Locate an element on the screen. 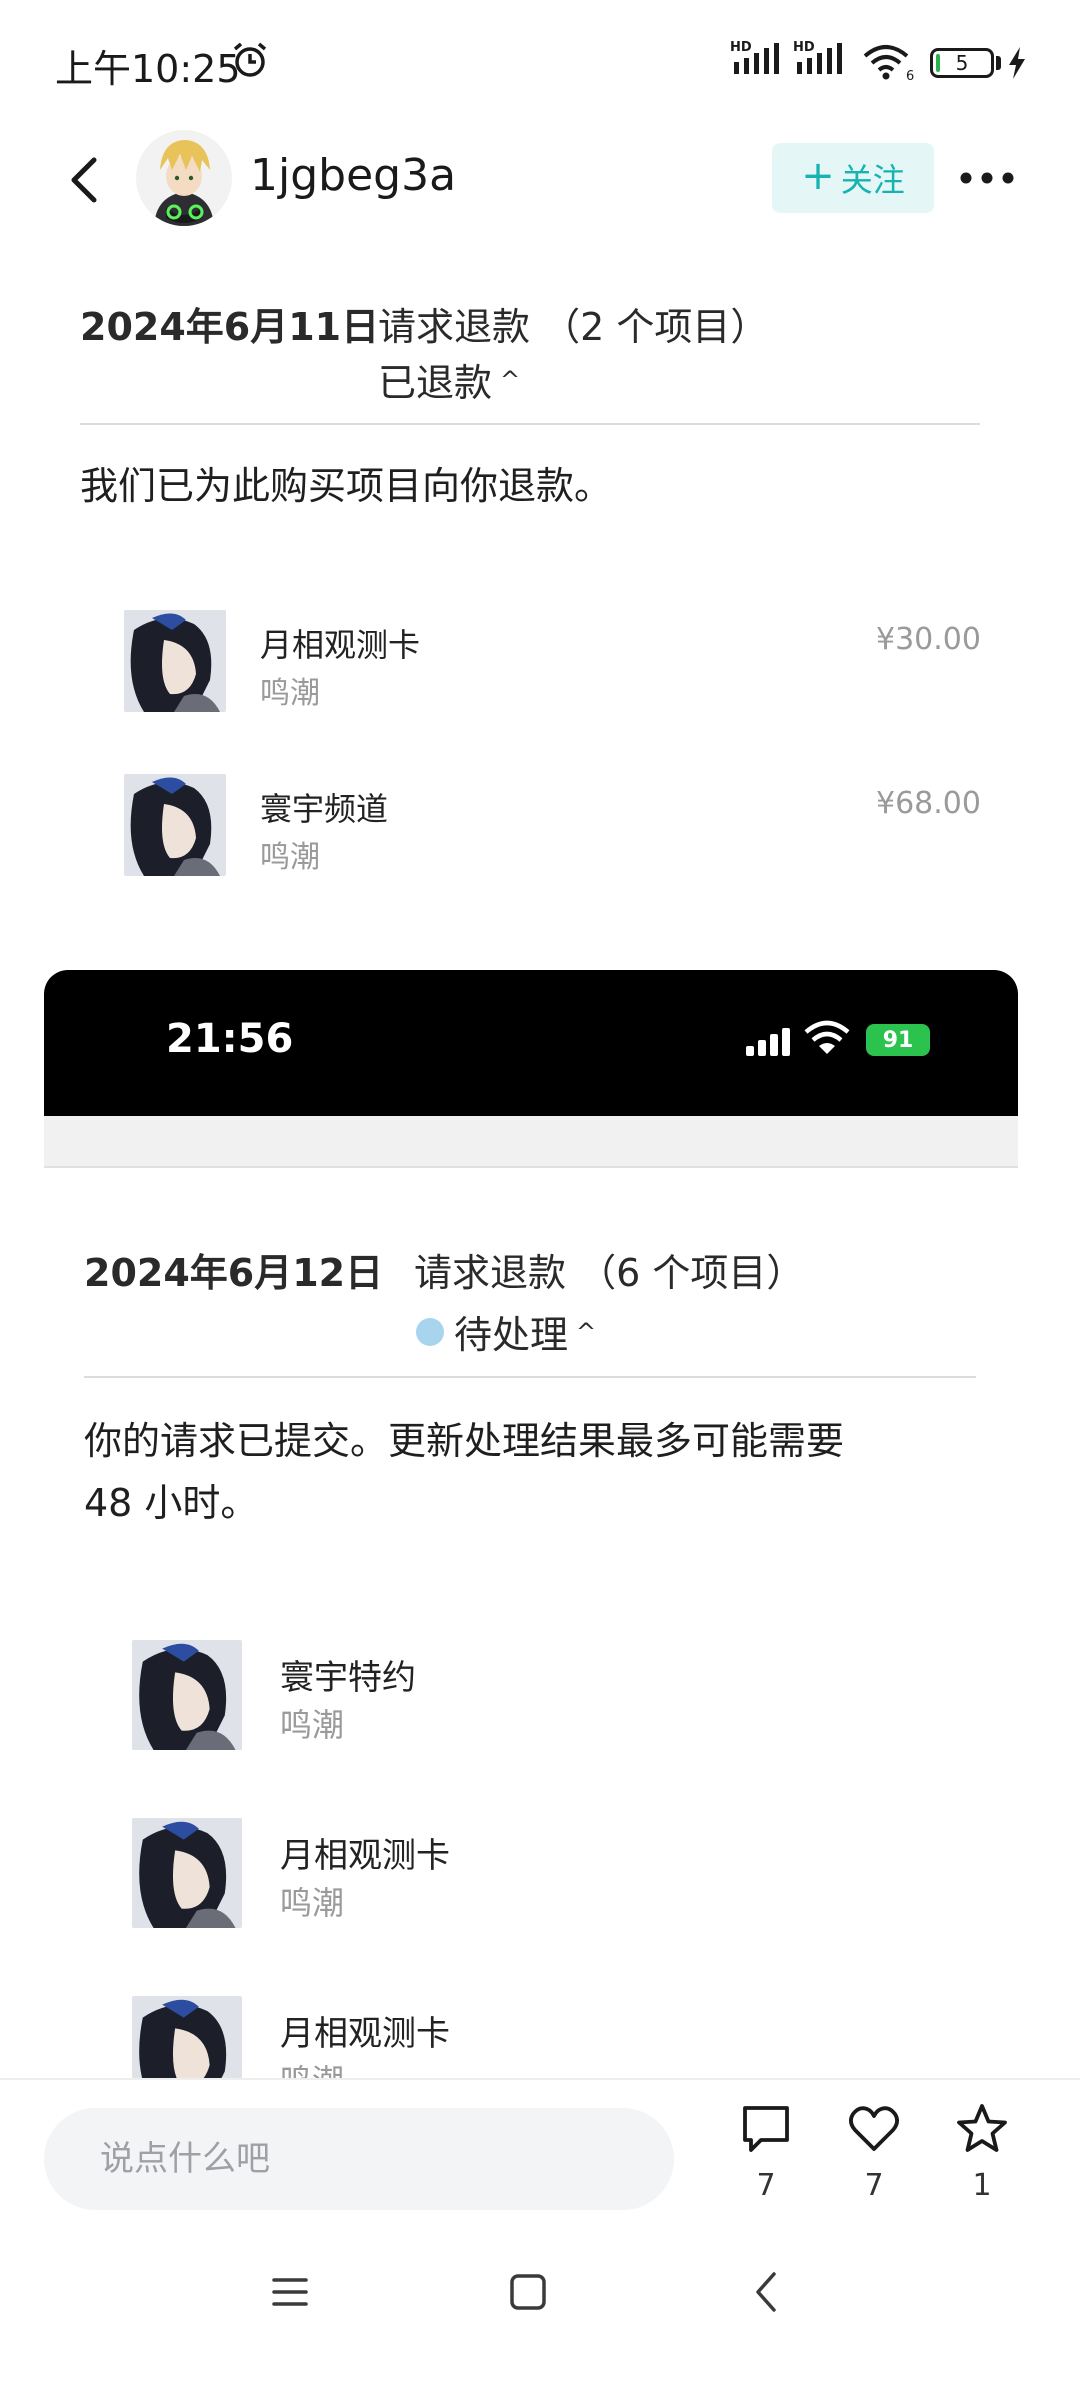  refund-status-toggle: 已退款 ^ is located at coordinates (449, 379).